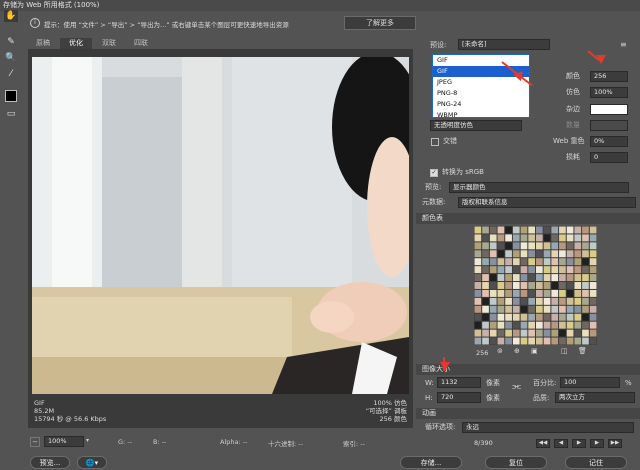  I want to click on metadata-select: 版权和联系信息, so click(547, 202).